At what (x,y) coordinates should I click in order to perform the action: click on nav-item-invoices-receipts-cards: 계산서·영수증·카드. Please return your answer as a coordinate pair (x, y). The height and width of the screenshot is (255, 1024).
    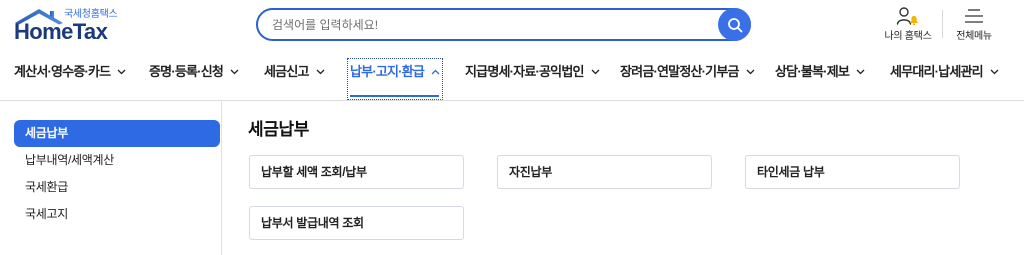
    Looking at the image, I should click on (70, 79).